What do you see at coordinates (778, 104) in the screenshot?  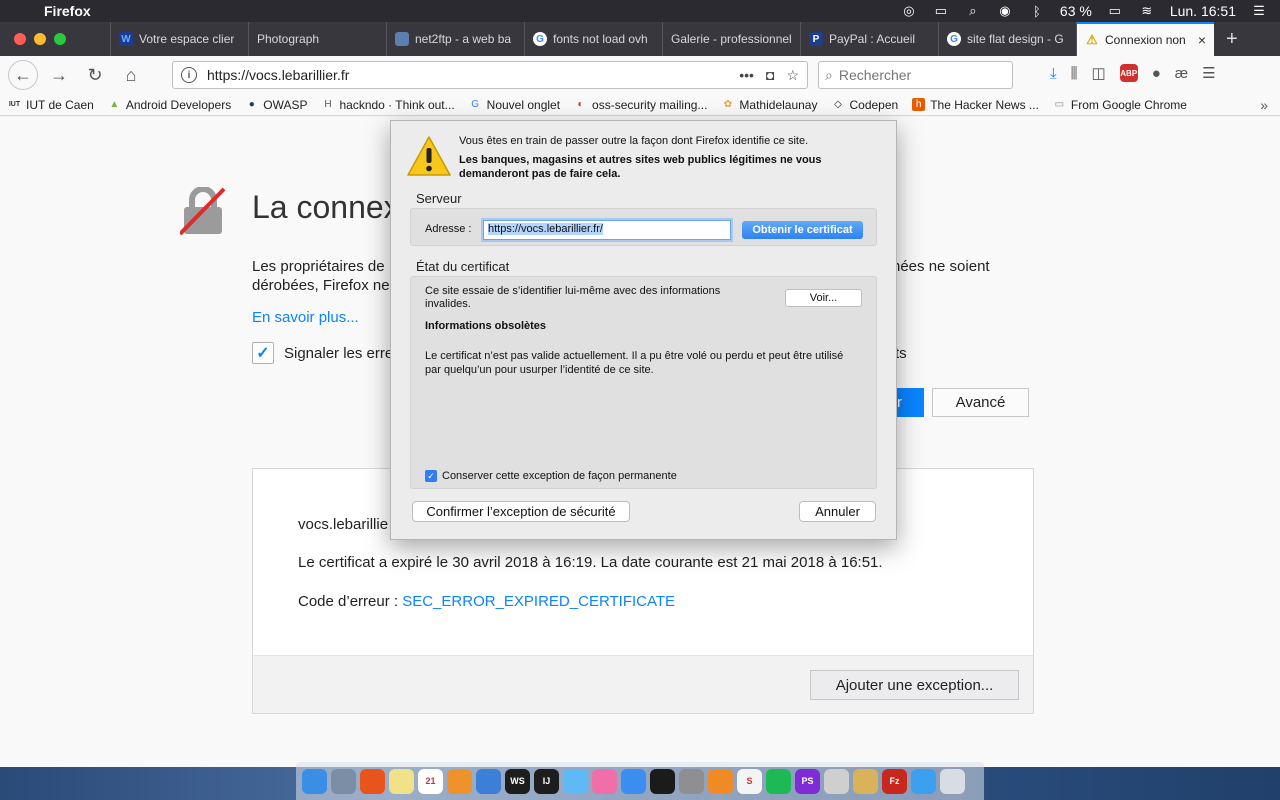 I see `bookmark-label: Mathidelaunay` at bounding box center [778, 104].